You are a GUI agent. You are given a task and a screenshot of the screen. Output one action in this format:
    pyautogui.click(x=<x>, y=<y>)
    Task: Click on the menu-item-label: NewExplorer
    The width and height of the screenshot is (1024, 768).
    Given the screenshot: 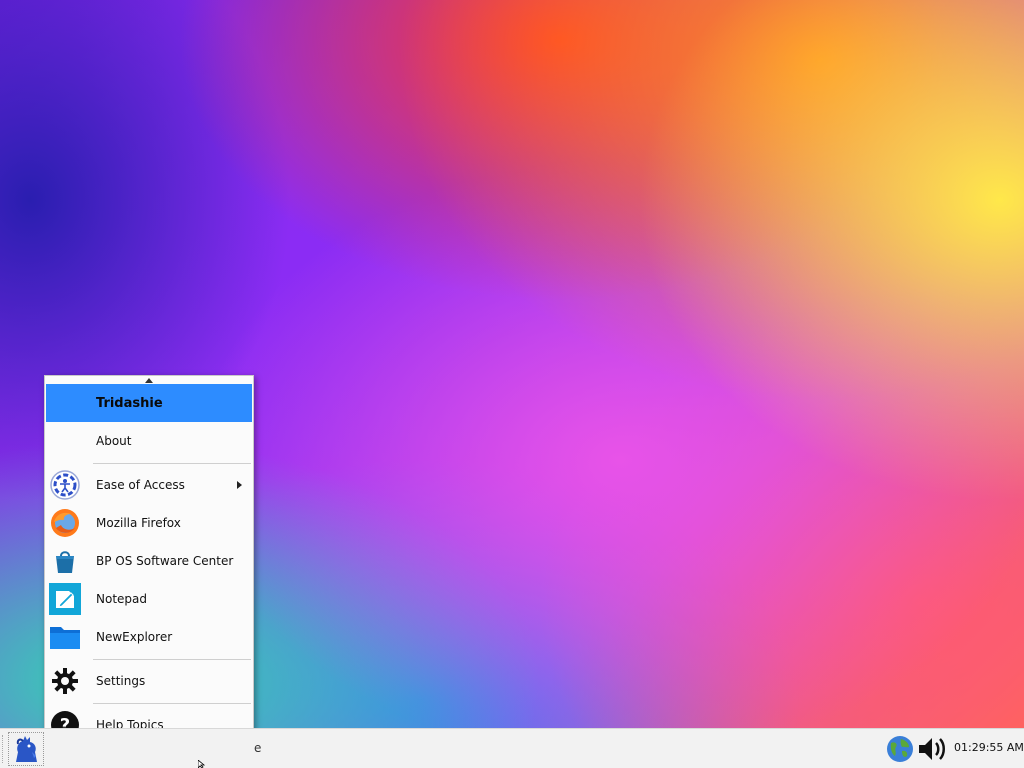 What is the action you would take?
    pyautogui.click(x=134, y=637)
    